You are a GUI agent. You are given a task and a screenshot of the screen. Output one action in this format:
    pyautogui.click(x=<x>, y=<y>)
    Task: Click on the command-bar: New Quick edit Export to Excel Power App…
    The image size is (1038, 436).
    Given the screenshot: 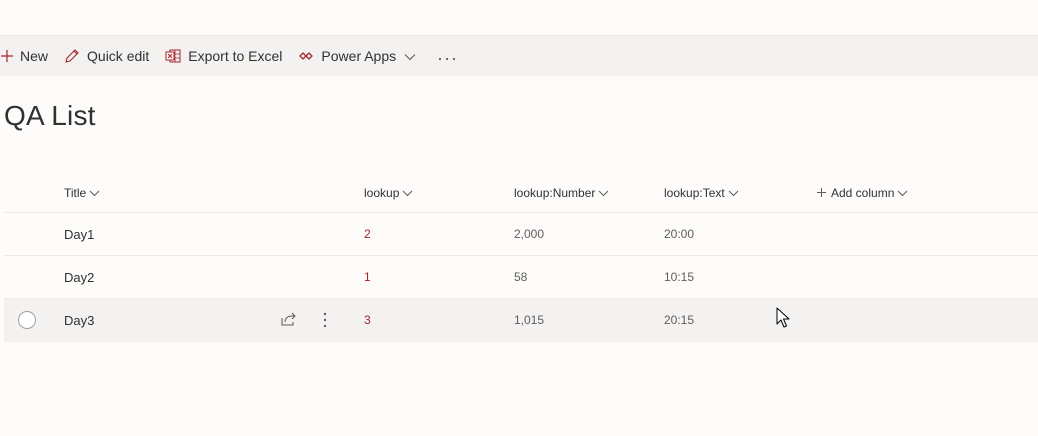 What is the action you would take?
    pyautogui.click(x=519, y=55)
    